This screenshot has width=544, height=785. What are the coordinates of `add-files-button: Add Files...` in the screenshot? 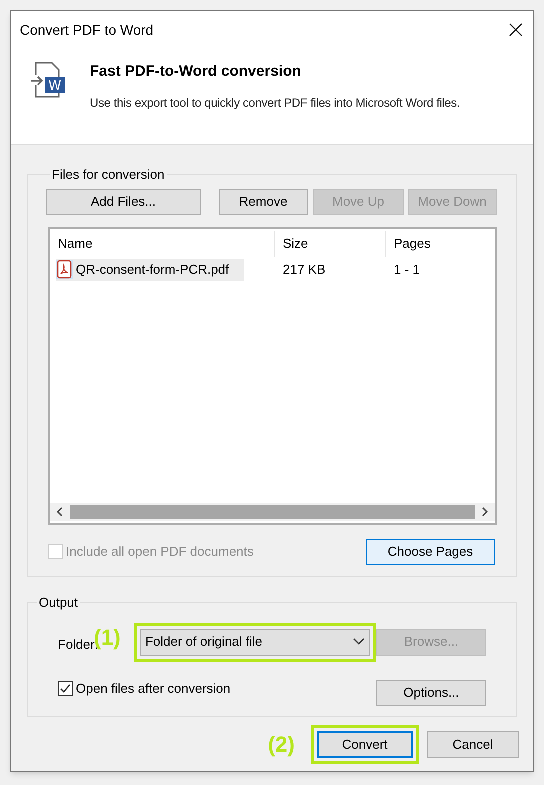 It's located at (123, 201).